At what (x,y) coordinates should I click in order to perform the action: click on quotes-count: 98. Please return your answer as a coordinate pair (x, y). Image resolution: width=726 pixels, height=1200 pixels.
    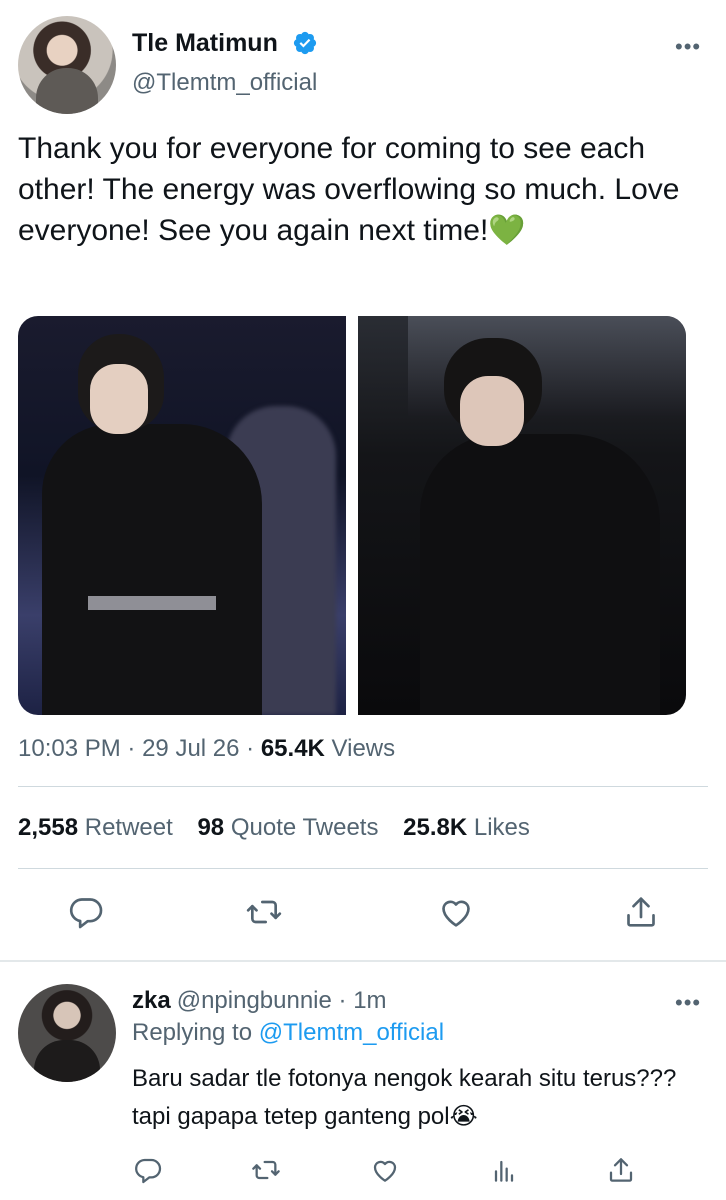
    Looking at the image, I should click on (211, 827).